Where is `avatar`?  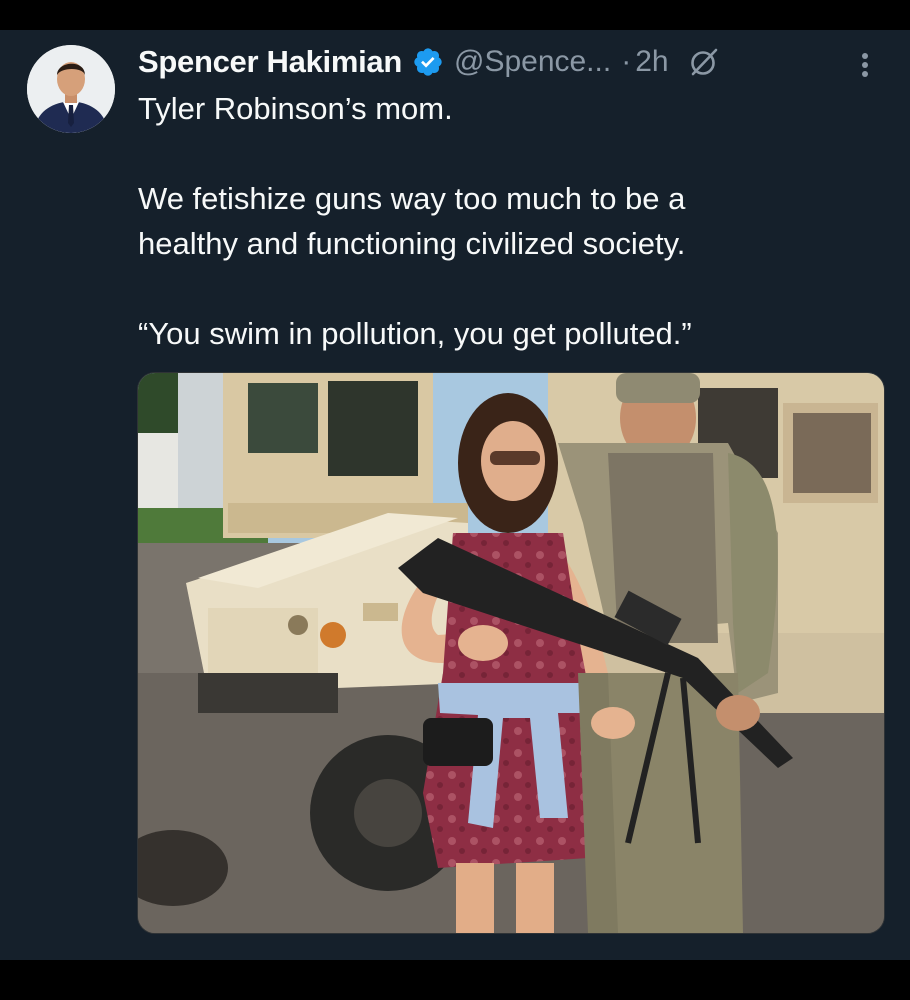
avatar is located at coordinates (71, 89).